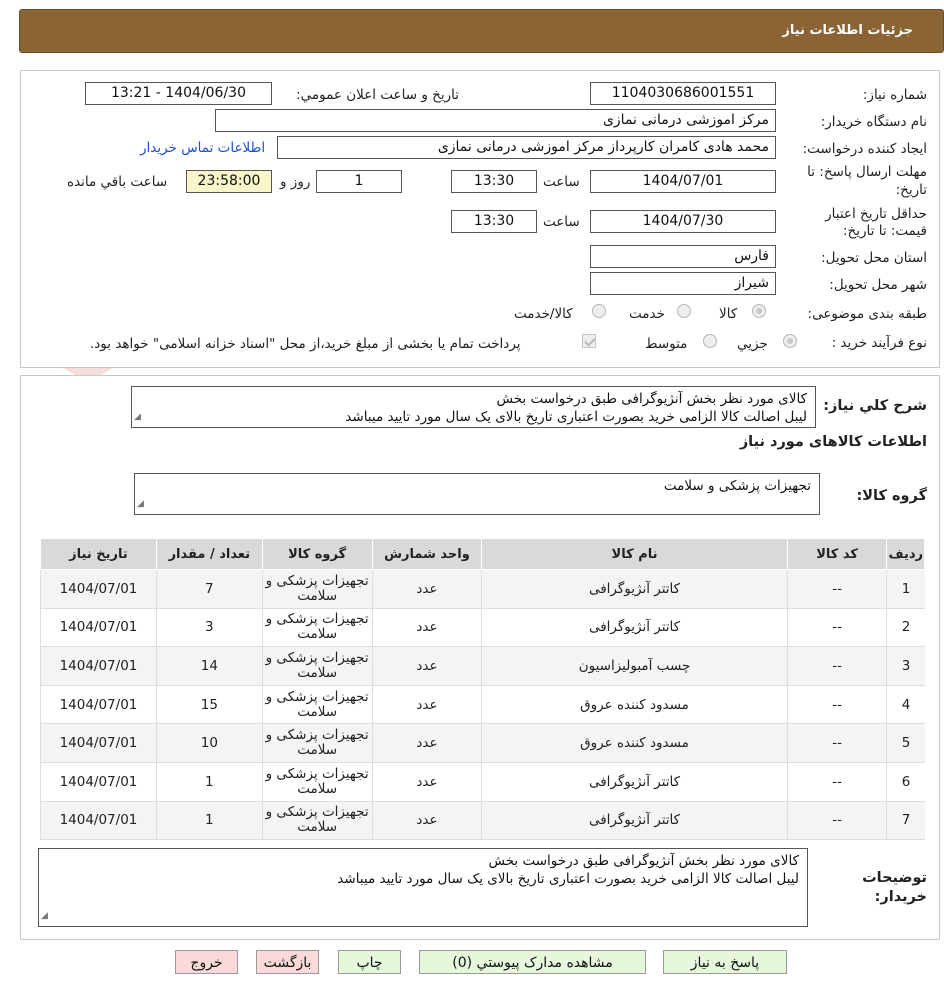 The image size is (944, 995). I want to click on validity-time-label: ساعت, so click(561, 222).